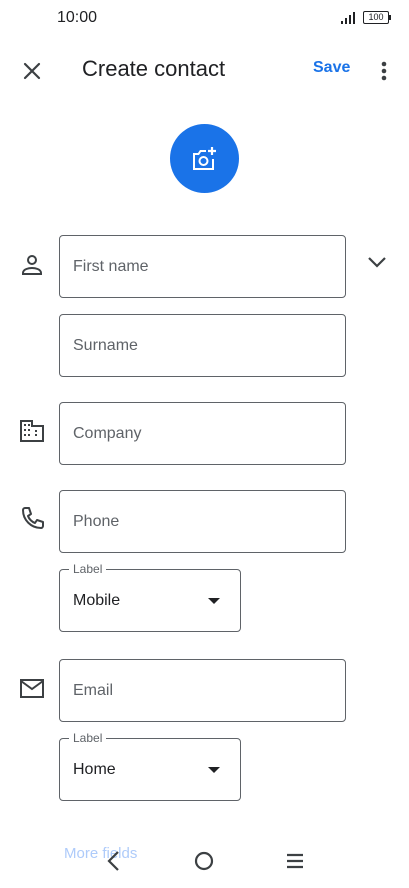 This screenshot has height=888, width=409. I want to click on nav-back-button, so click(114, 861).